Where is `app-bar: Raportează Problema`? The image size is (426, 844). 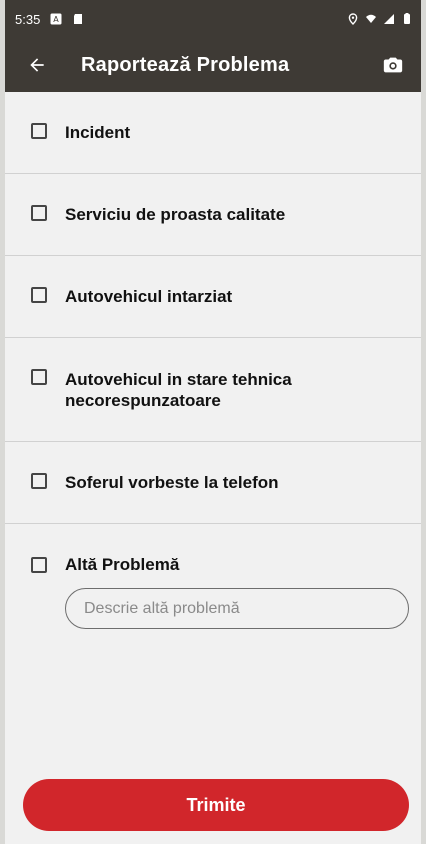
app-bar: Raportează Problema is located at coordinates (213, 65).